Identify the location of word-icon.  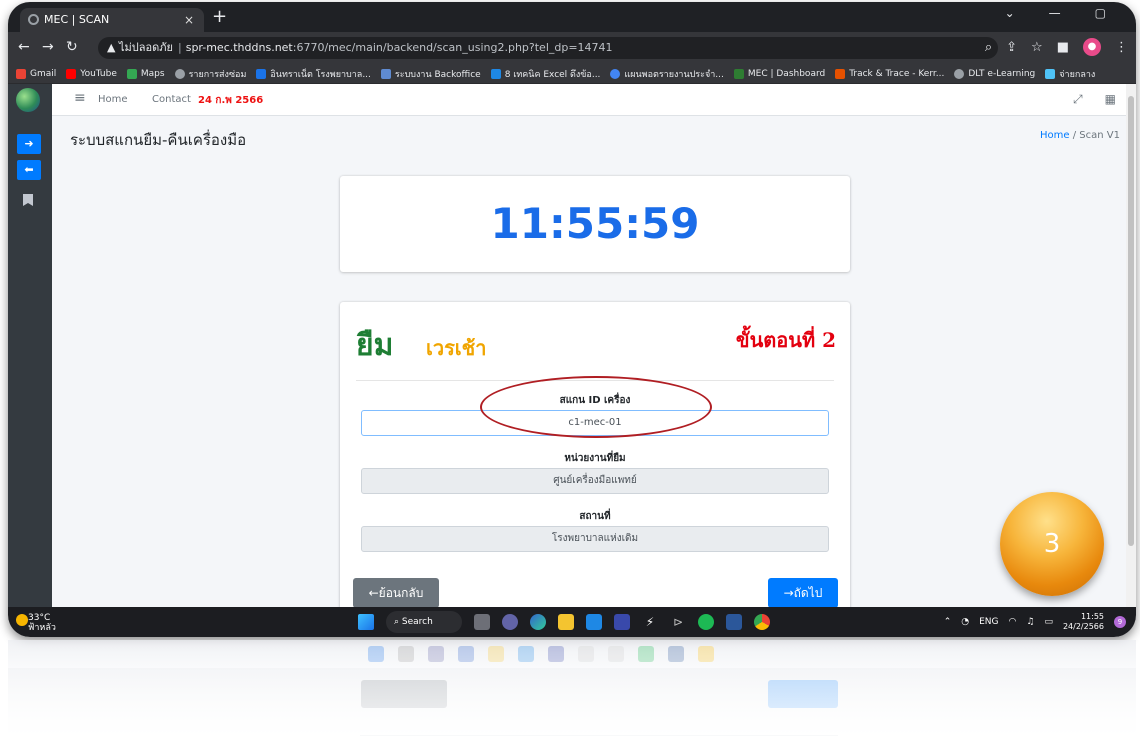
(734, 622).